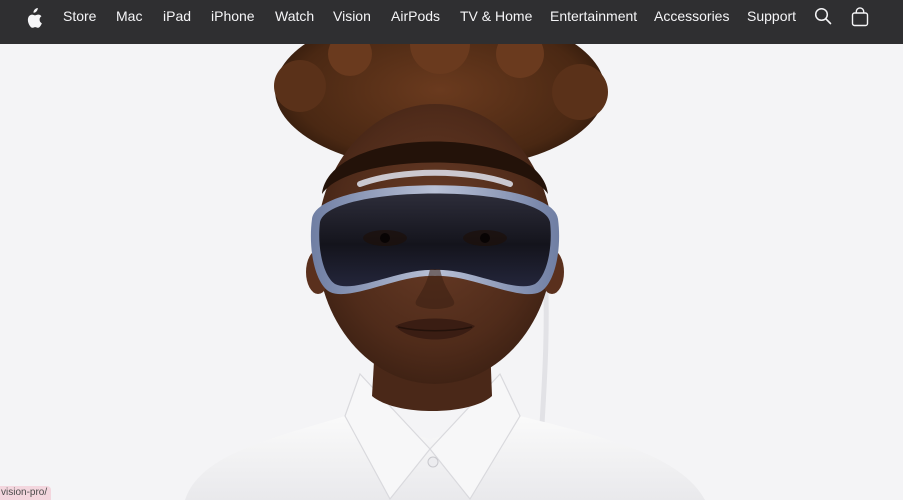 This screenshot has height=500, width=903. What do you see at coordinates (26, 493) in the screenshot?
I see `status-bar-url: vision-pro/` at bounding box center [26, 493].